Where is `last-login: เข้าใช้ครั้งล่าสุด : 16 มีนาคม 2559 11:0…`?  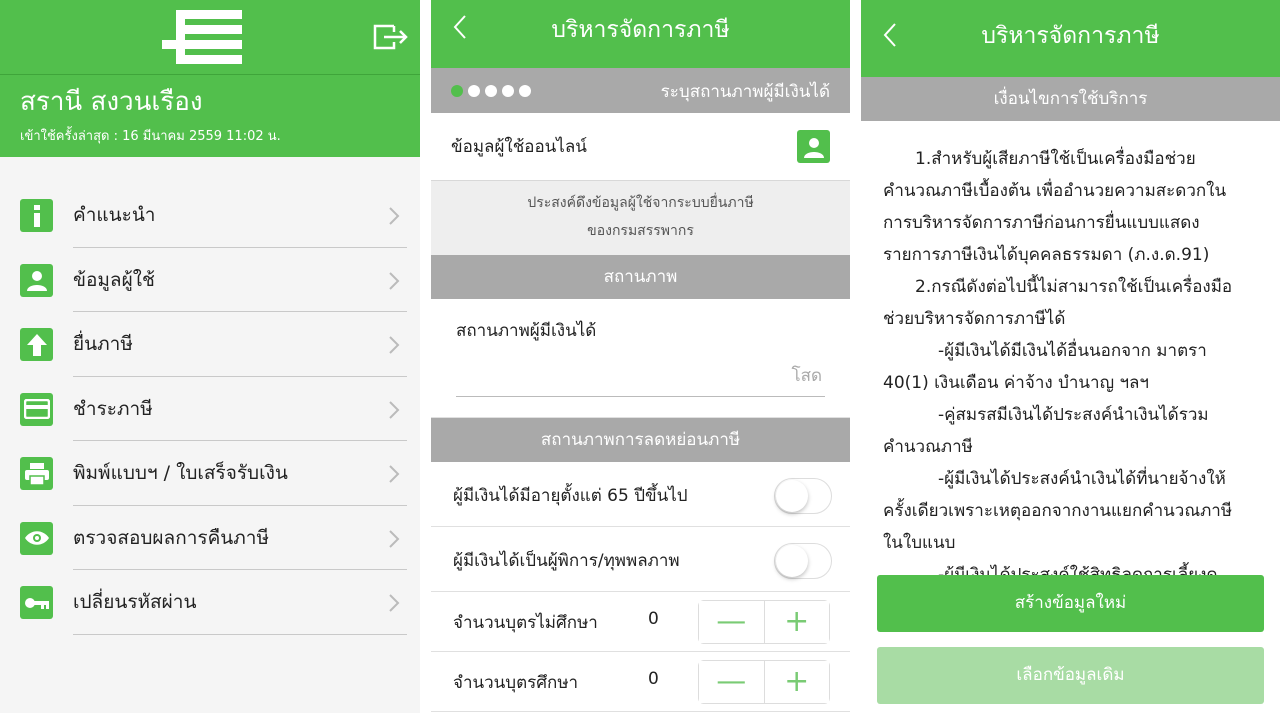 last-login: เข้าใช้ครั้งล่าสุด : 16 มีนาคม 2559 11:0… is located at coordinates (150, 136).